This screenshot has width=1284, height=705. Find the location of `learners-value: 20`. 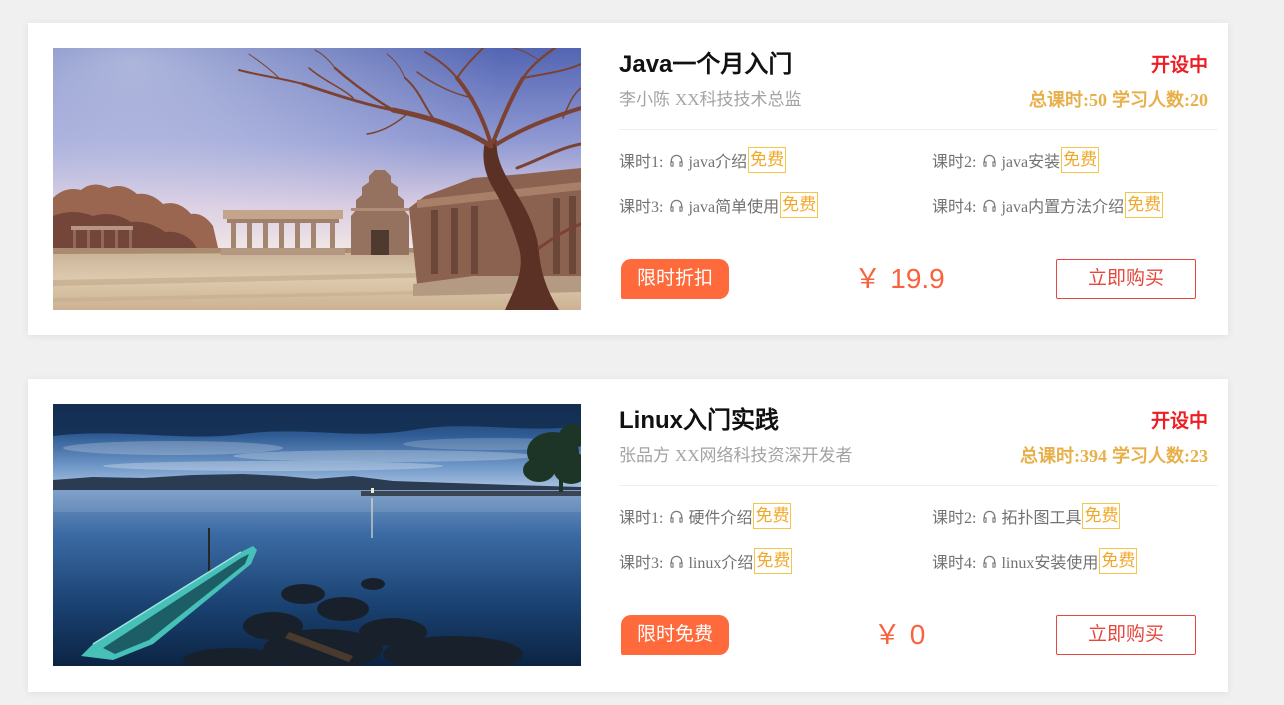

learners-value: 20 is located at coordinates (1199, 100).